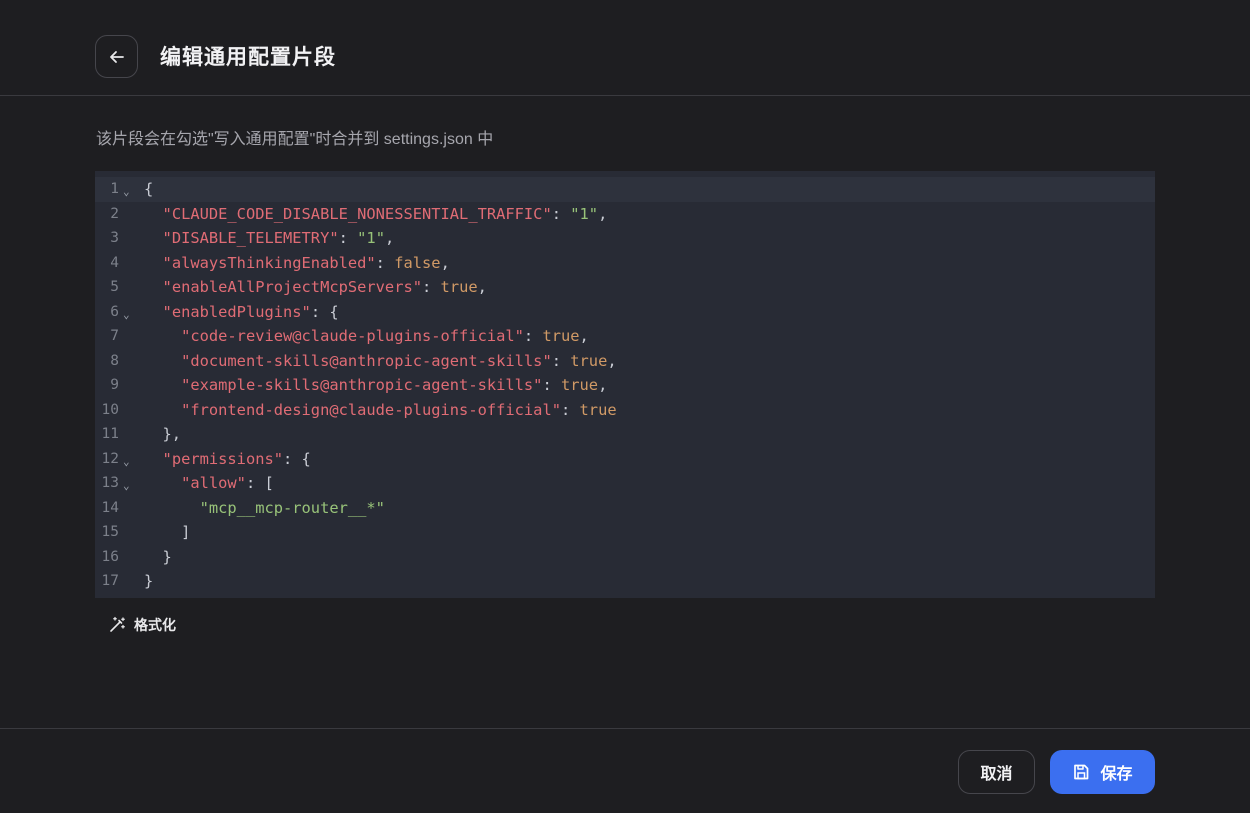 The width and height of the screenshot is (1250, 813). What do you see at coordinates (114, 311) in the screenshot?
I see `line-number: 6` at bounding box center [114, 311].